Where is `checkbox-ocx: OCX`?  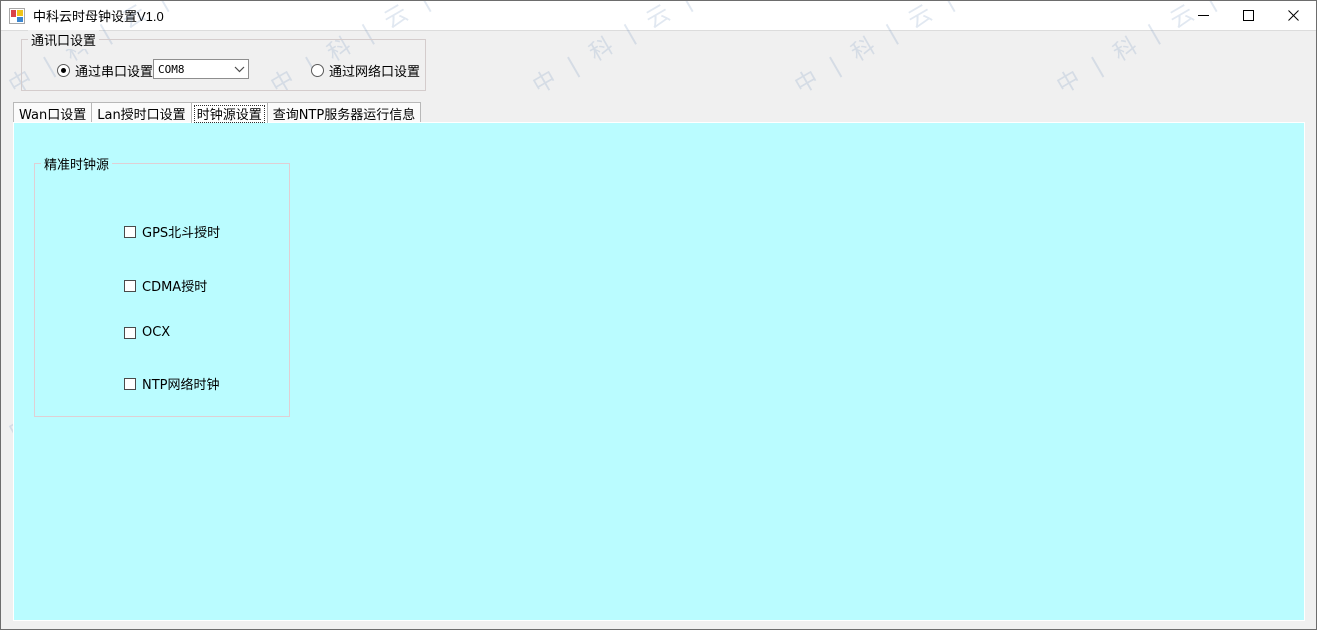 checkbox-ocx: OCX is located at coordinates (147, 332).